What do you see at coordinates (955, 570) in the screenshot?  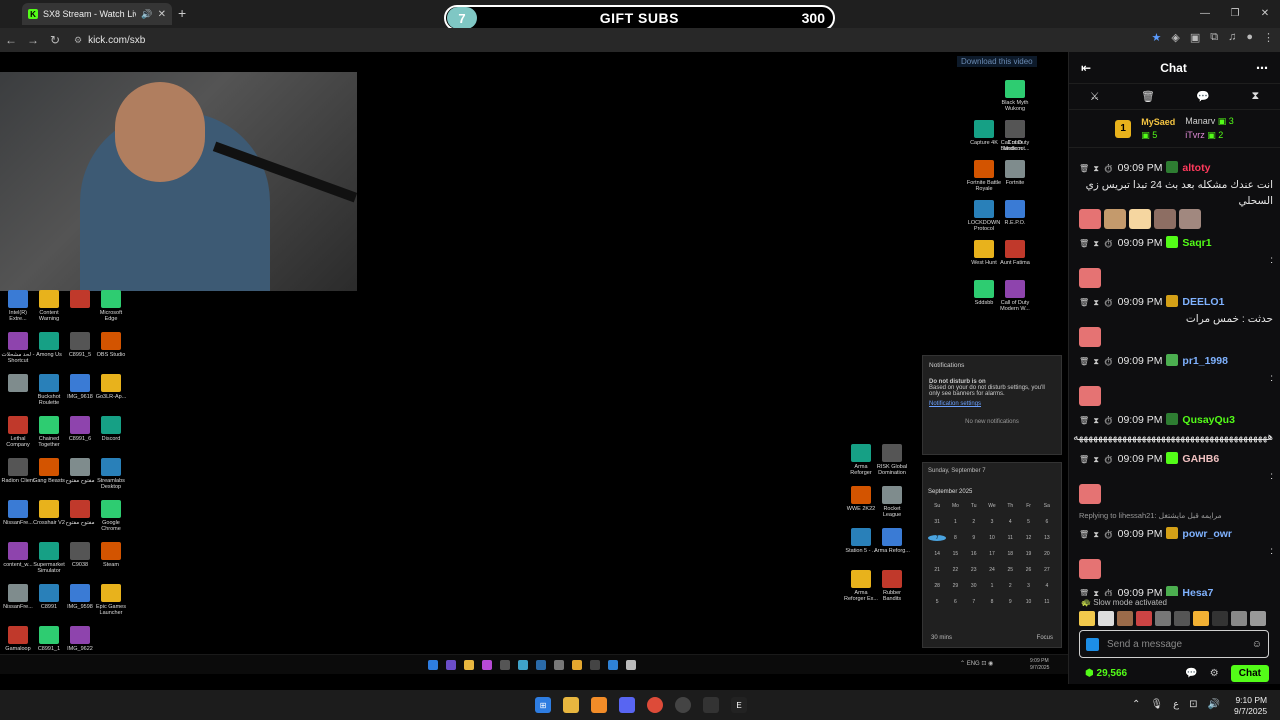 I see `calendar-day-cell: 22` at bounding box center [955, 570].